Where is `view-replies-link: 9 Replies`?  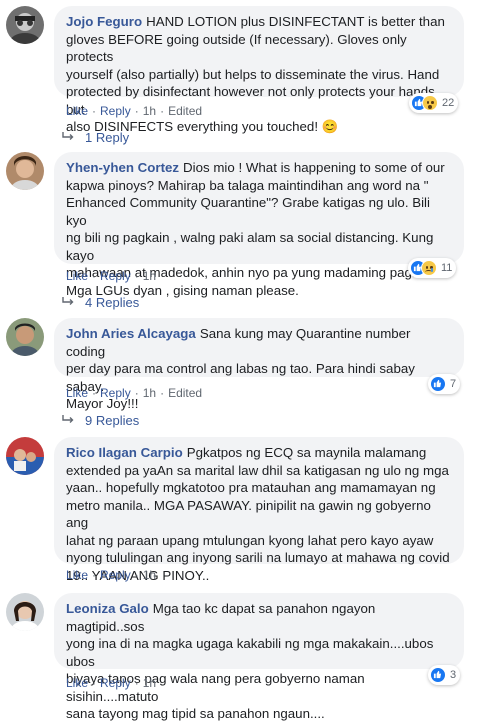 view-replies-link: 9 Replies is located at coordinates (100, 420).